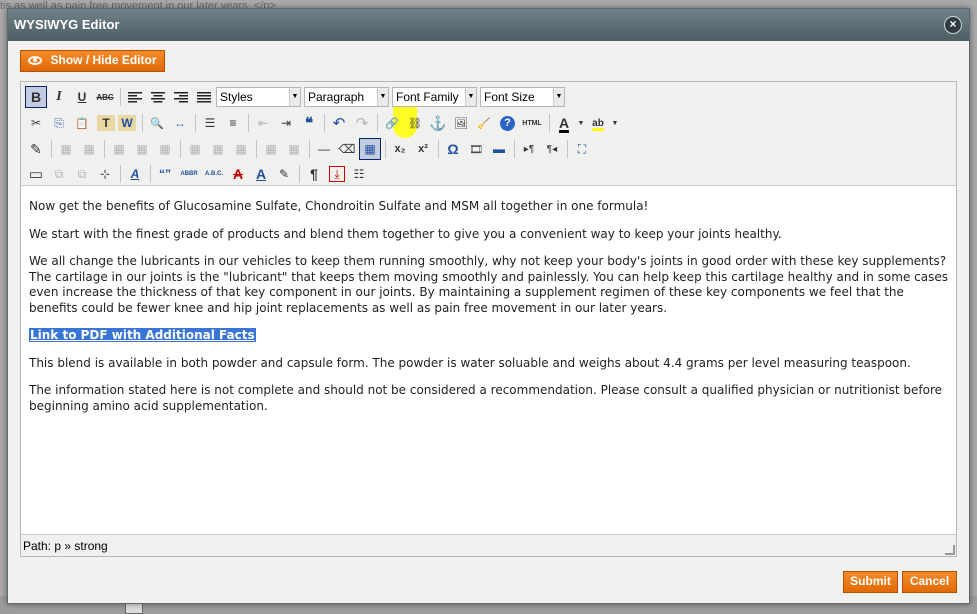 This screenshot has width=977, height=614. I want to click on edit-icon: ✎, so click(36, 149).